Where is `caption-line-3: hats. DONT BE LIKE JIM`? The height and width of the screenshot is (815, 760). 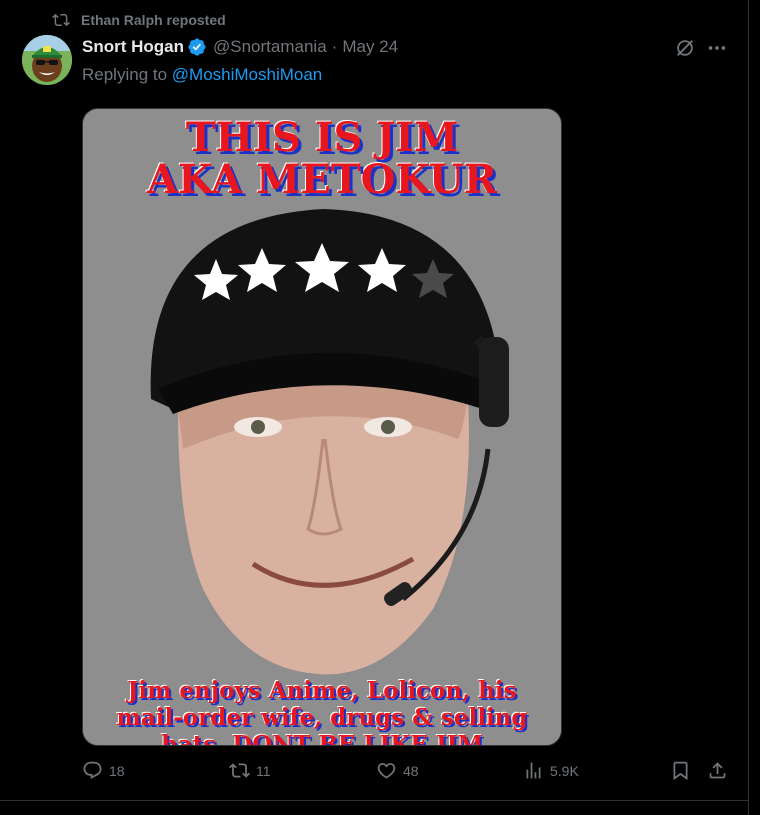 caption-line-3: hats. DONT BE LIKE JIM is located at coordinates (322, 738).